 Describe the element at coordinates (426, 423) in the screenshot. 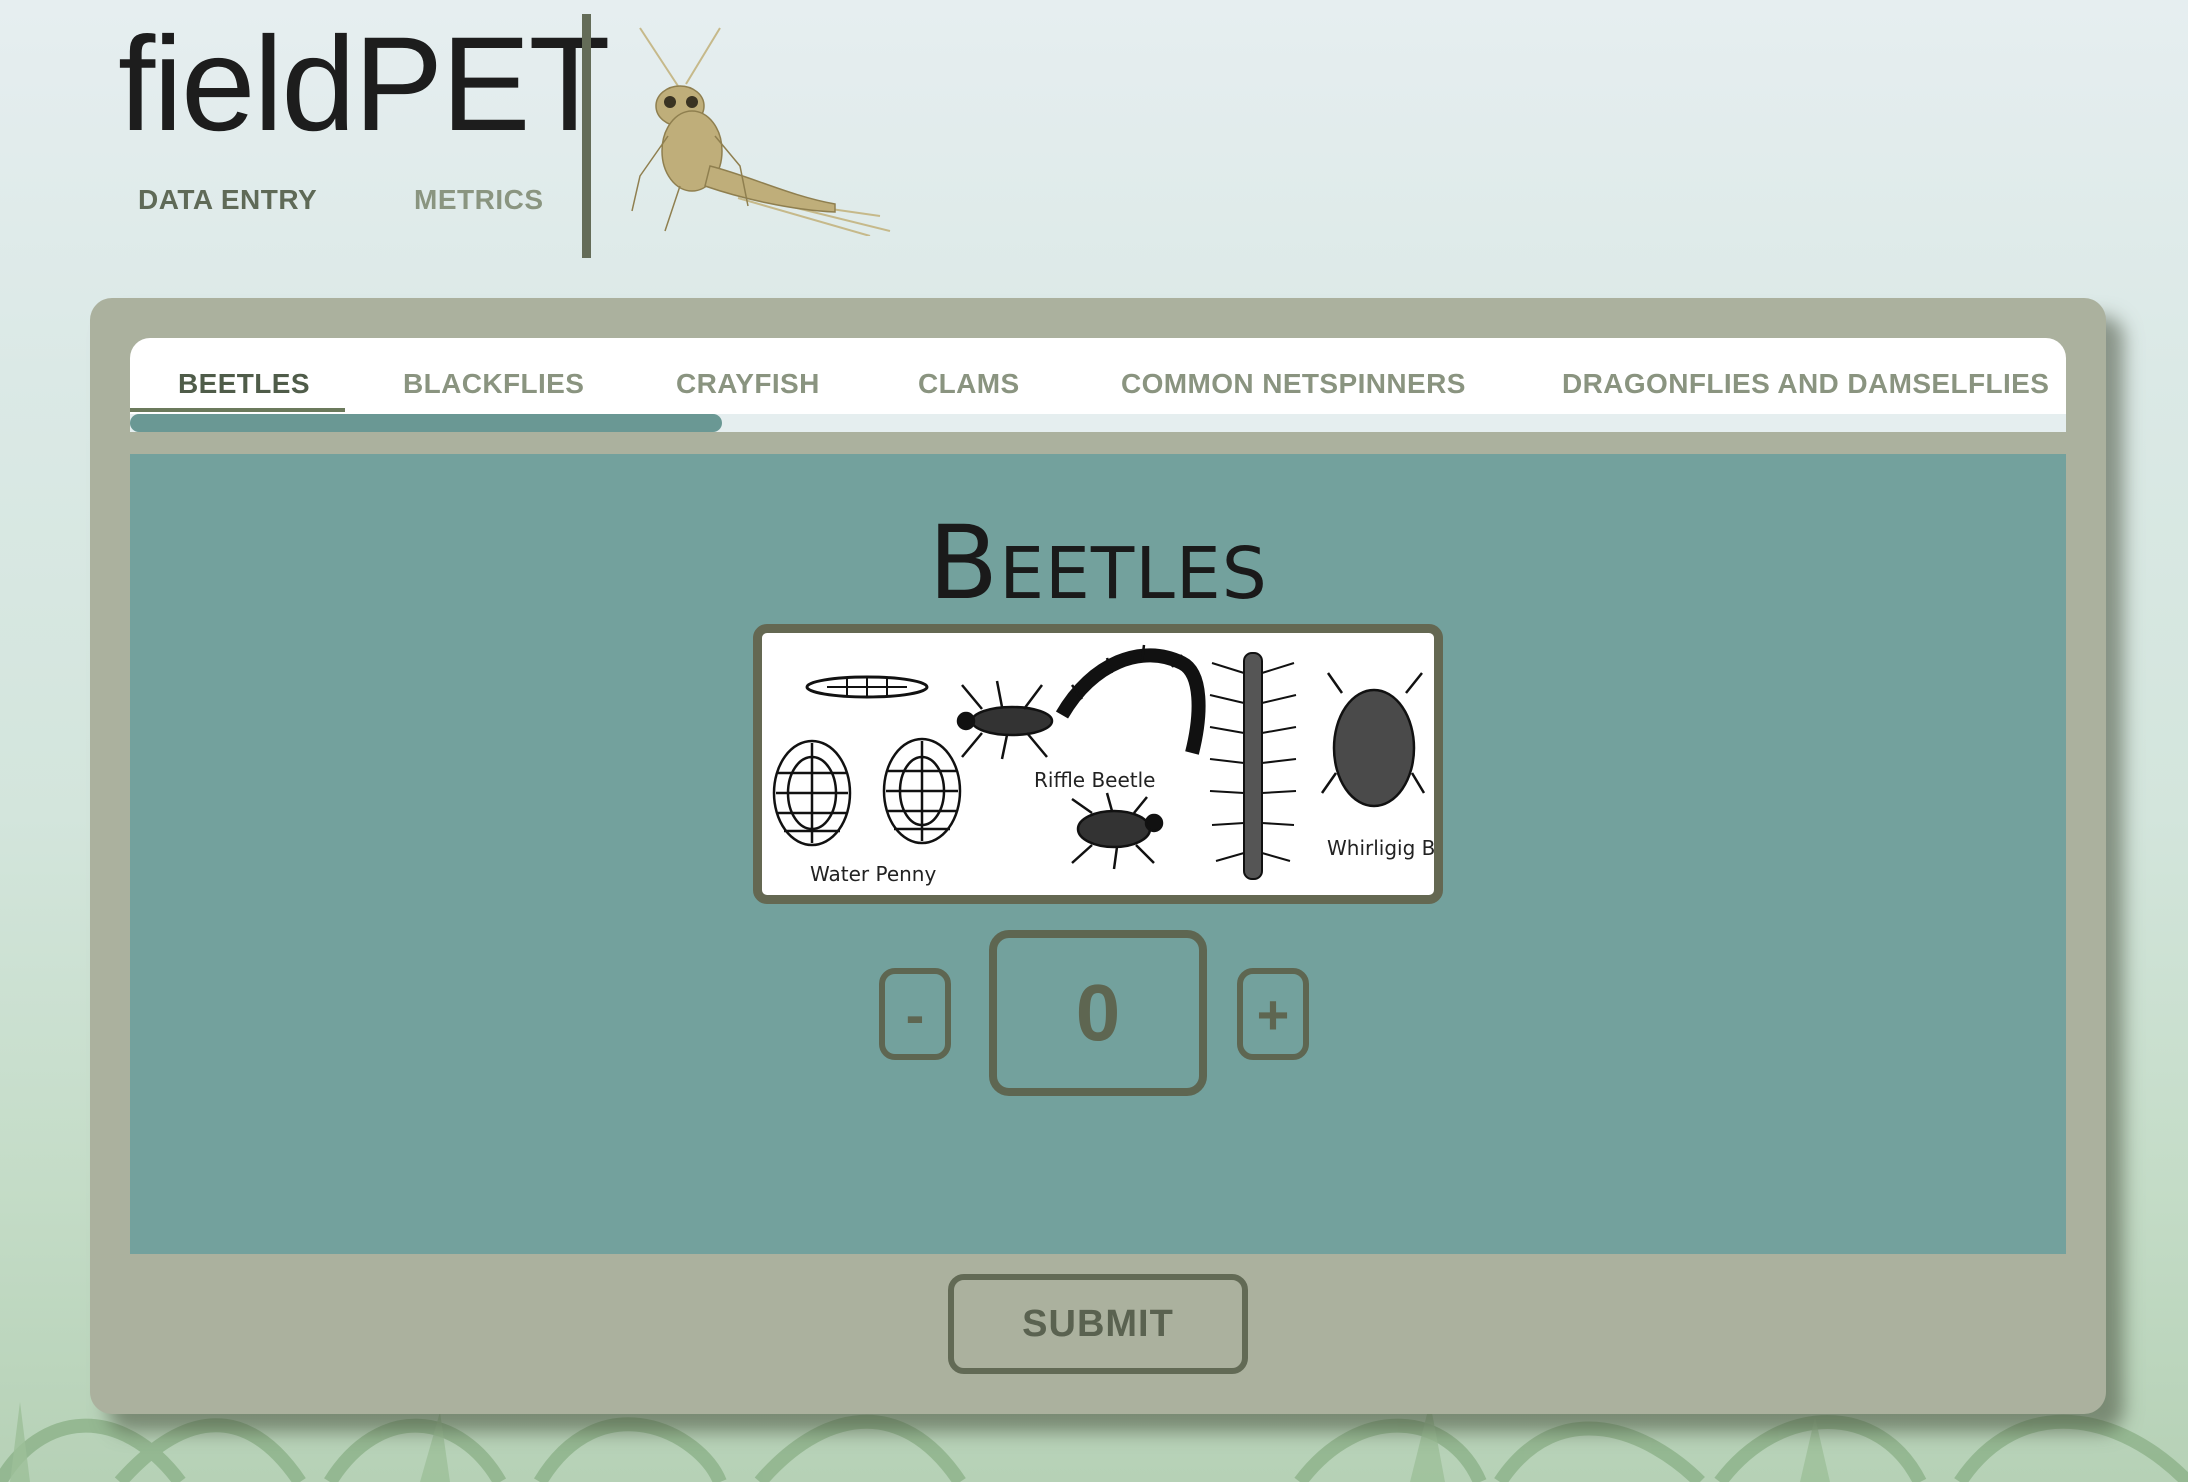

I see `tab-scrollbar-thumb` at that location.